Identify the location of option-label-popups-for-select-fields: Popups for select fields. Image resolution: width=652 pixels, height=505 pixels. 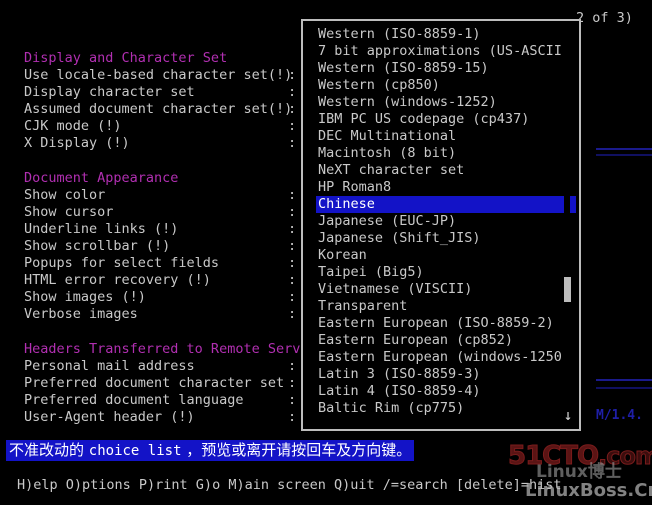
(121, 263).